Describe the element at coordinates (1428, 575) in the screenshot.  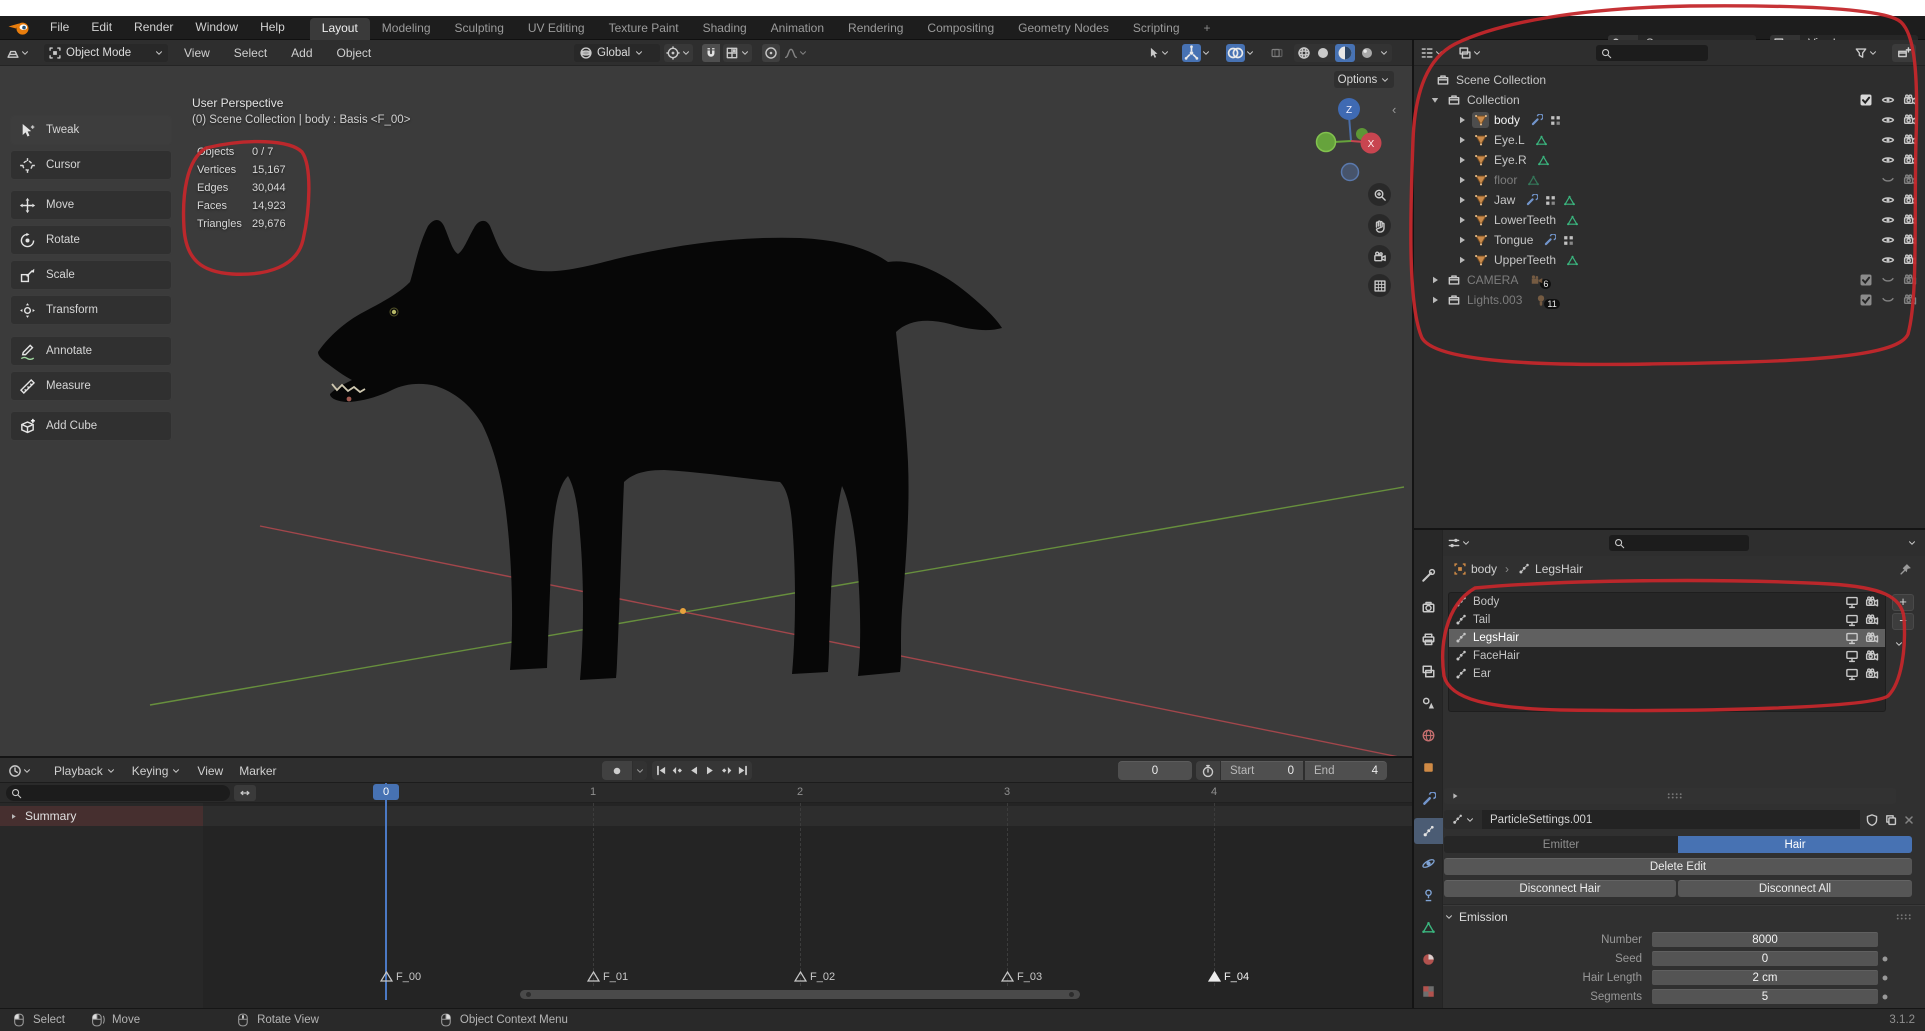
I see `properties-tab-tool` at that location.